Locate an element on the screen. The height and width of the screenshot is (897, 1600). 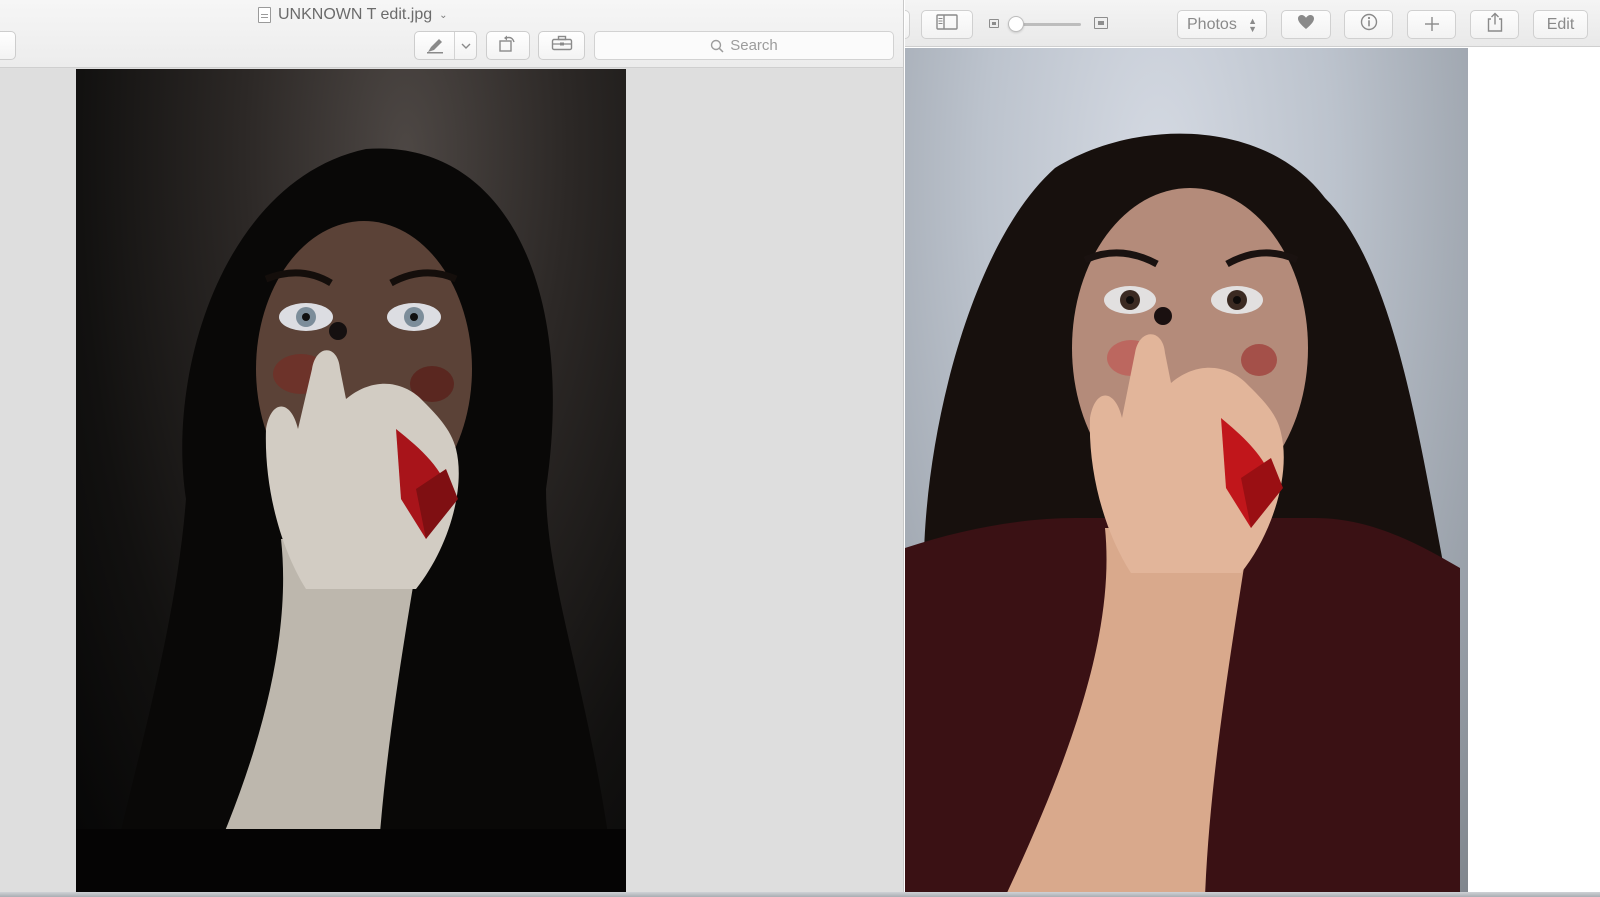
preview-toolbar: UNKNOWN T edit.jpg ⌄ Search is located at coordinates (451, 34).